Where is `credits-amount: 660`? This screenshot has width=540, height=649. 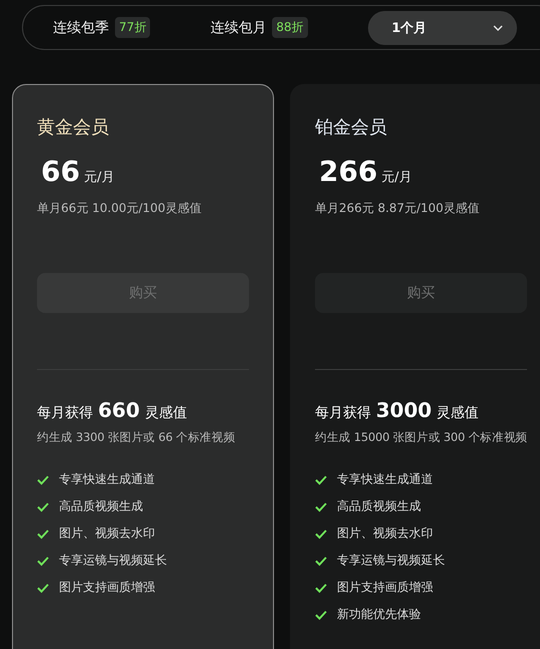 credits-amount: 660 is located at coordinates (119, 410).